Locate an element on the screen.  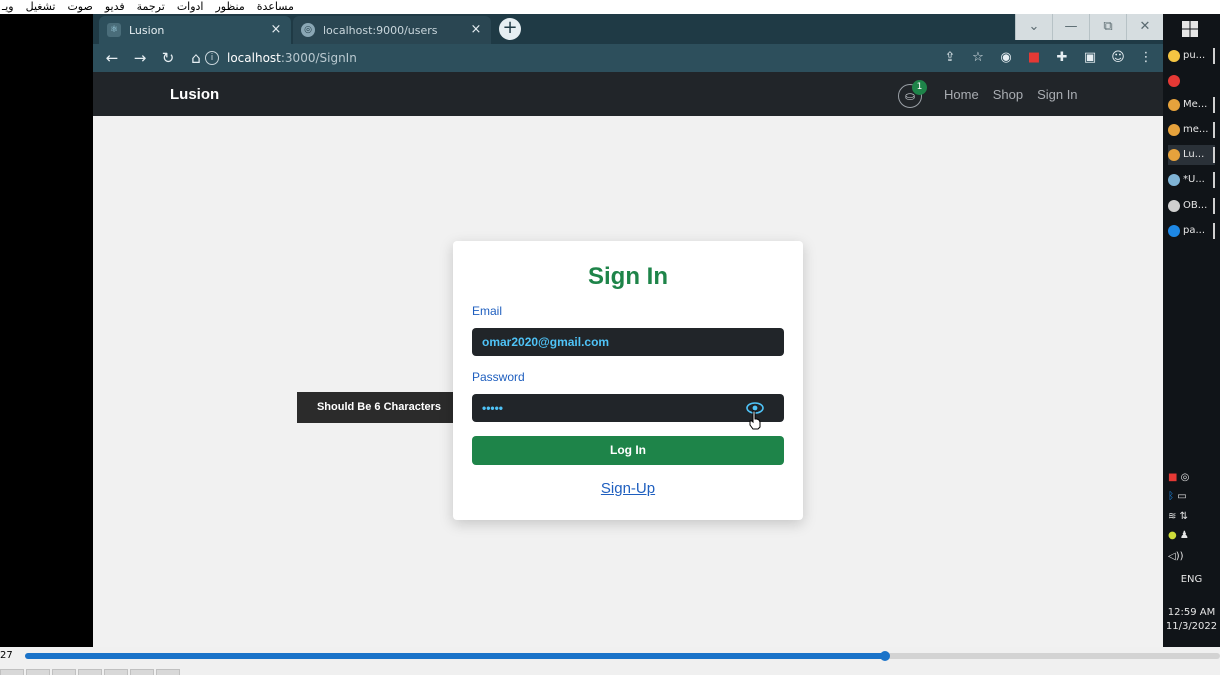
player-menu-item: ترجمة is located at coordinates (151, 7).